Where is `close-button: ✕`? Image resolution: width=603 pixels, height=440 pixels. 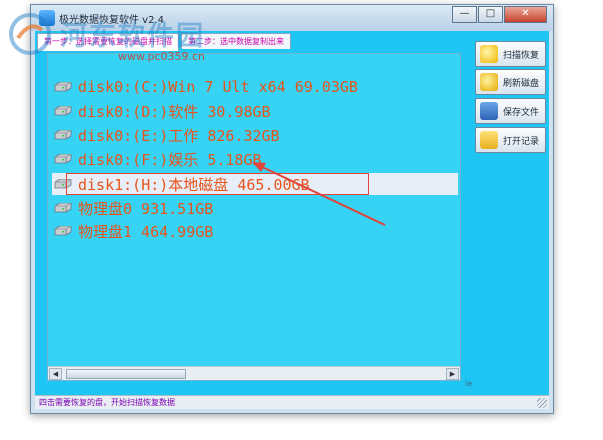
close-button: ✕ is located at coordinates (525, 14).